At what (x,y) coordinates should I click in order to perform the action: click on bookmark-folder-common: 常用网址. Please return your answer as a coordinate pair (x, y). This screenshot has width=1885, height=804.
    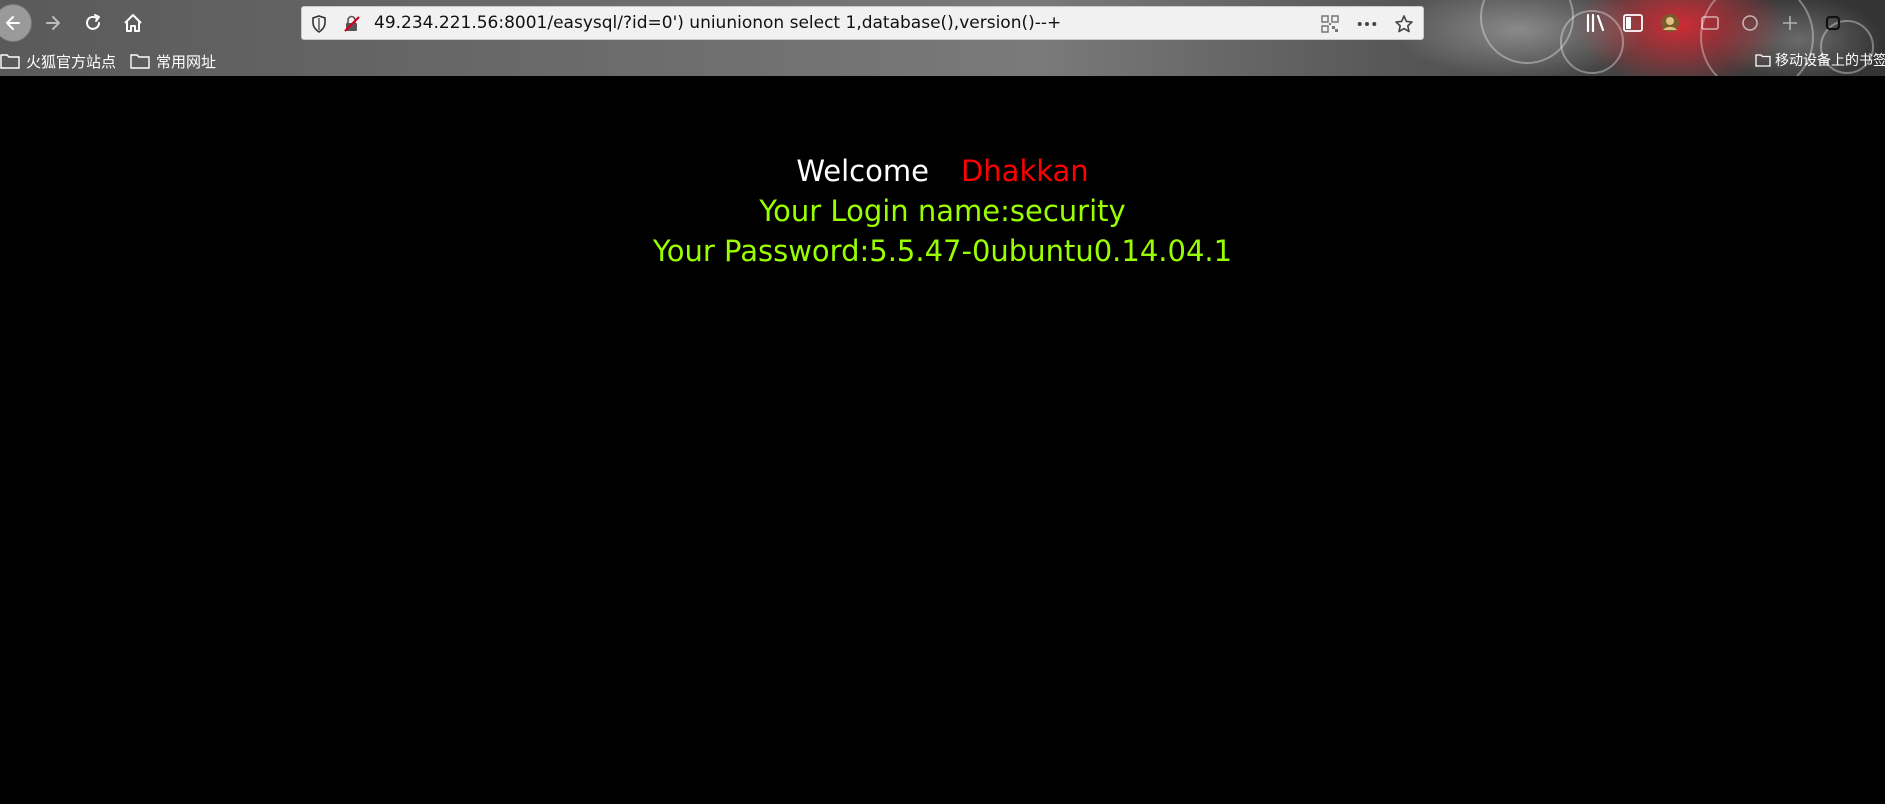
    Looking at the image, I should click on (173, 61).